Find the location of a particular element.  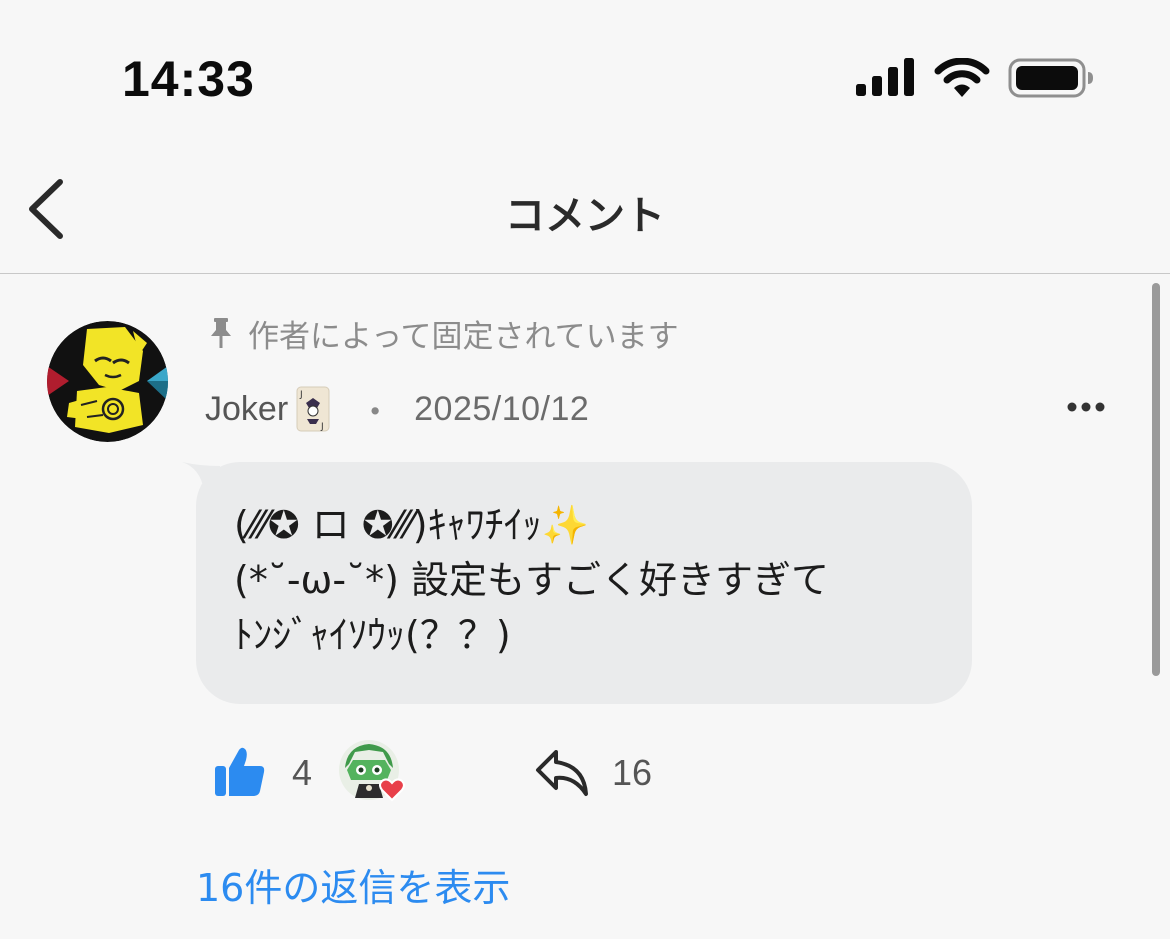

more-options-button is located at coordinates (1086, 407).